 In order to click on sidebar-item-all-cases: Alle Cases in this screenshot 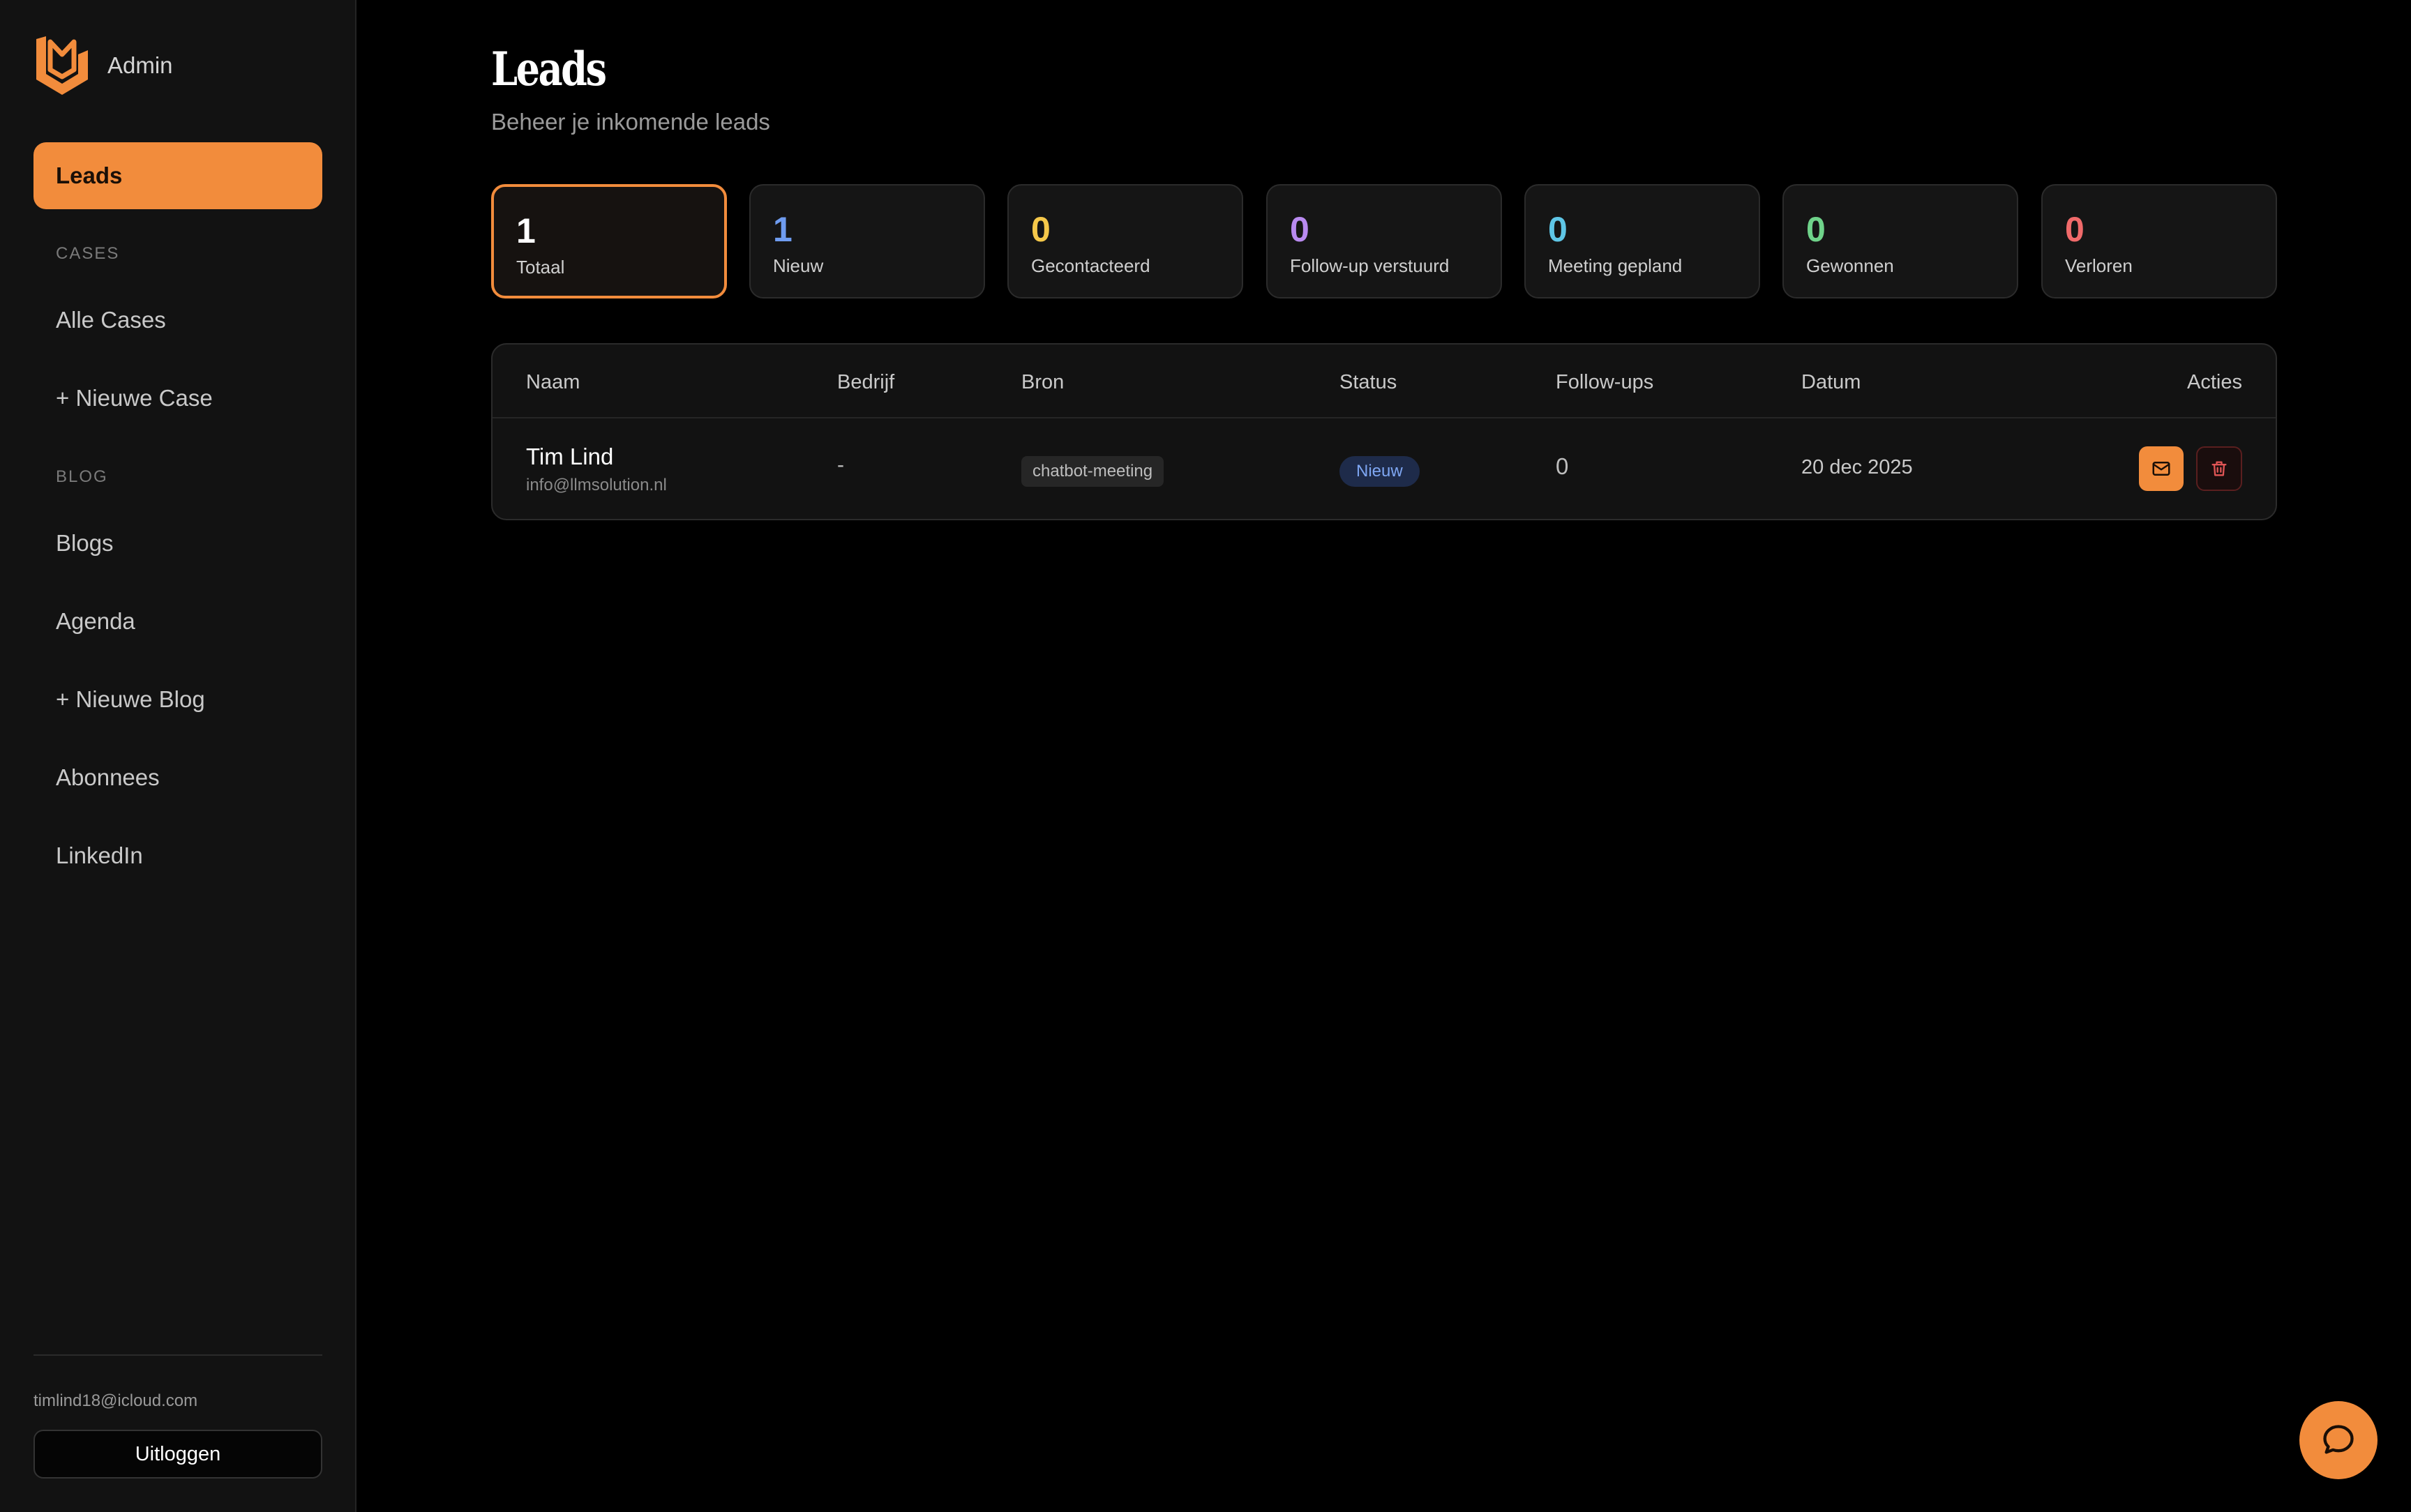, I will do `click(111, 320)`.